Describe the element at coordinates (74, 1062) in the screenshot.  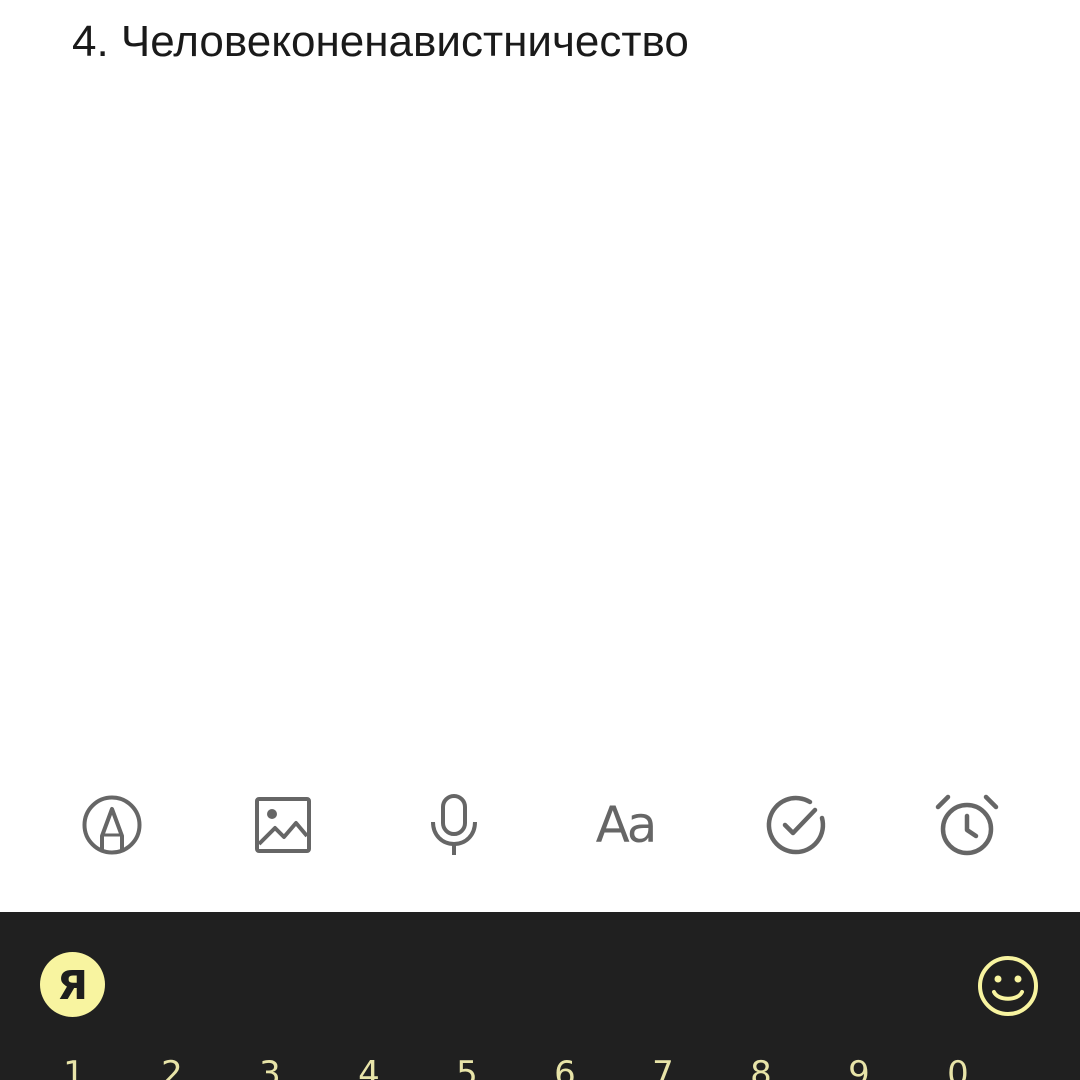
I see `key-1: 1` at that location.